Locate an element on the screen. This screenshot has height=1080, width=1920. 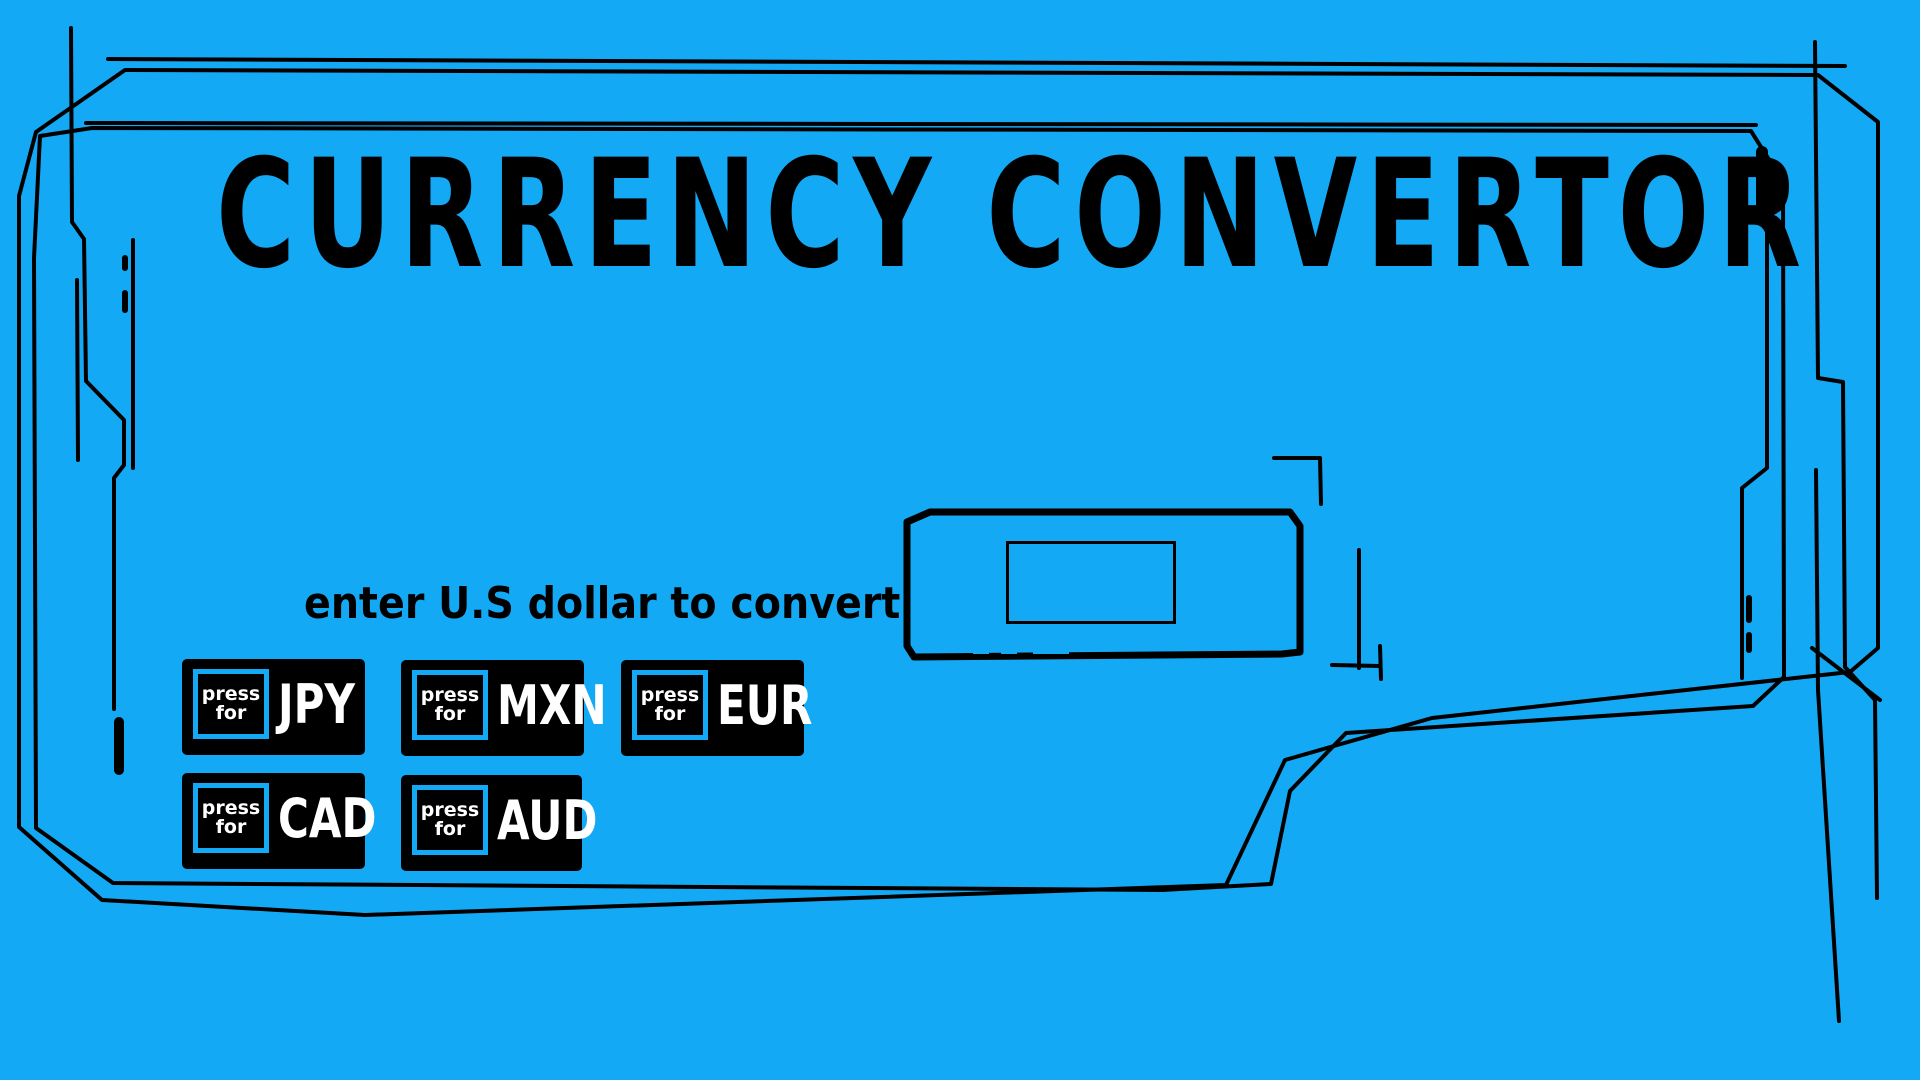
convert-mxn-button: press for MXN is located at coordinates (504, 708).